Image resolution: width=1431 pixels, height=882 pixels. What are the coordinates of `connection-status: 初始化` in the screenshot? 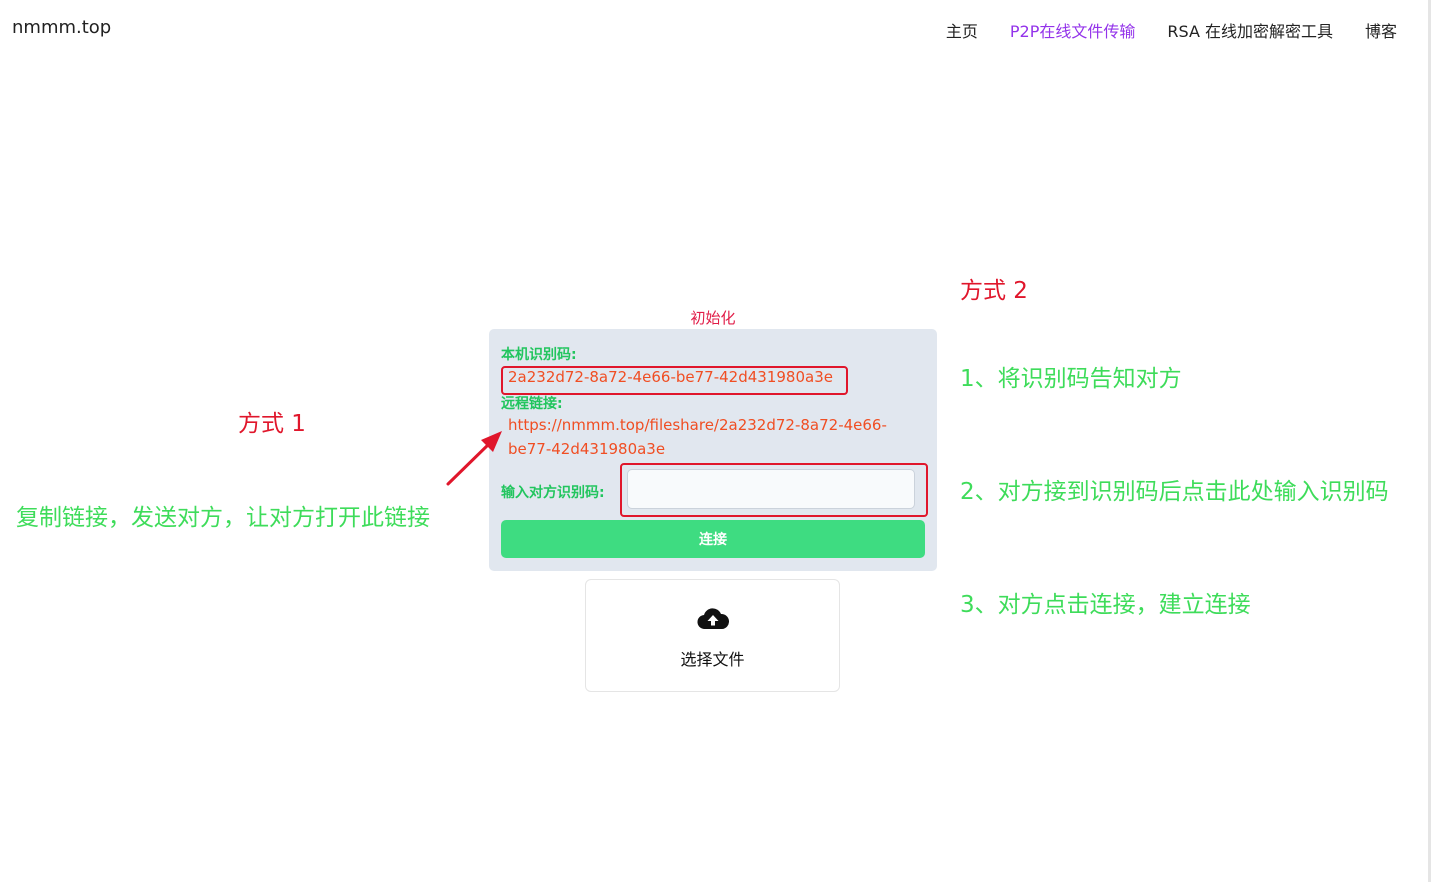 It's located at (713, 318).